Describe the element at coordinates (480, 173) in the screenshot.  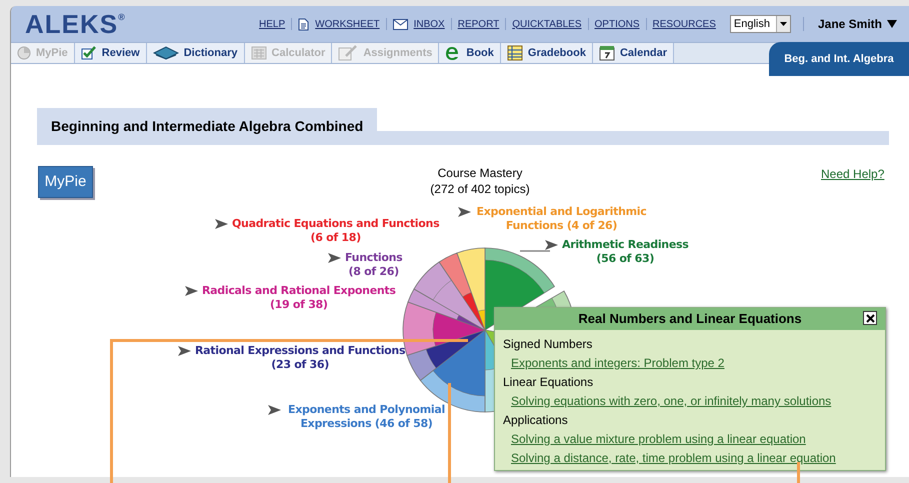
I see `chart-title: Course Mastery` at that location.